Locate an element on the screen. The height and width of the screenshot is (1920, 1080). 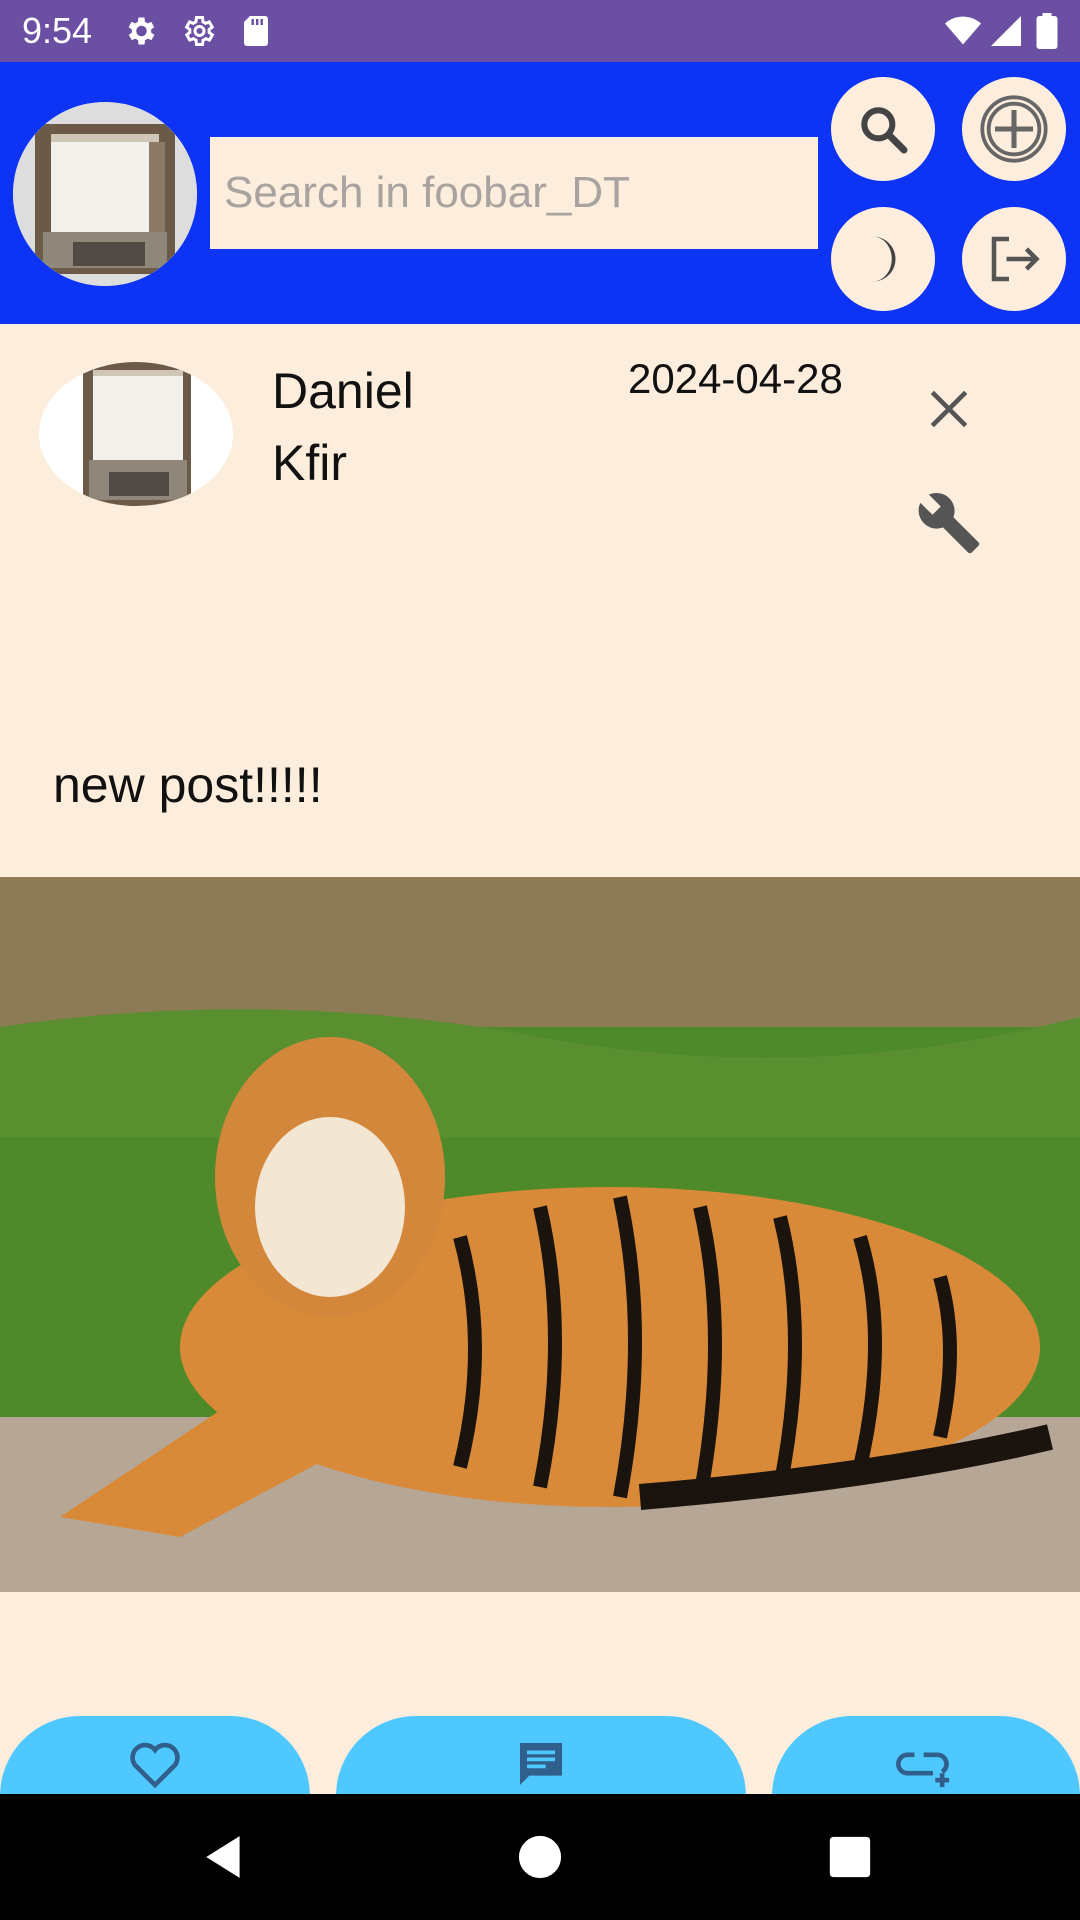
close-icon is located at coordinates (949, 409).